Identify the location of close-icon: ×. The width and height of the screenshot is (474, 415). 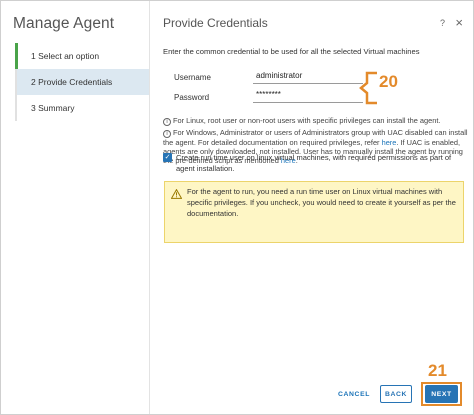
(459, 22).